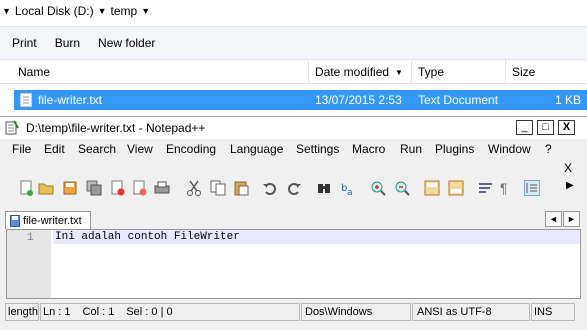  I want to click on cut-icon, so click(194, 188).